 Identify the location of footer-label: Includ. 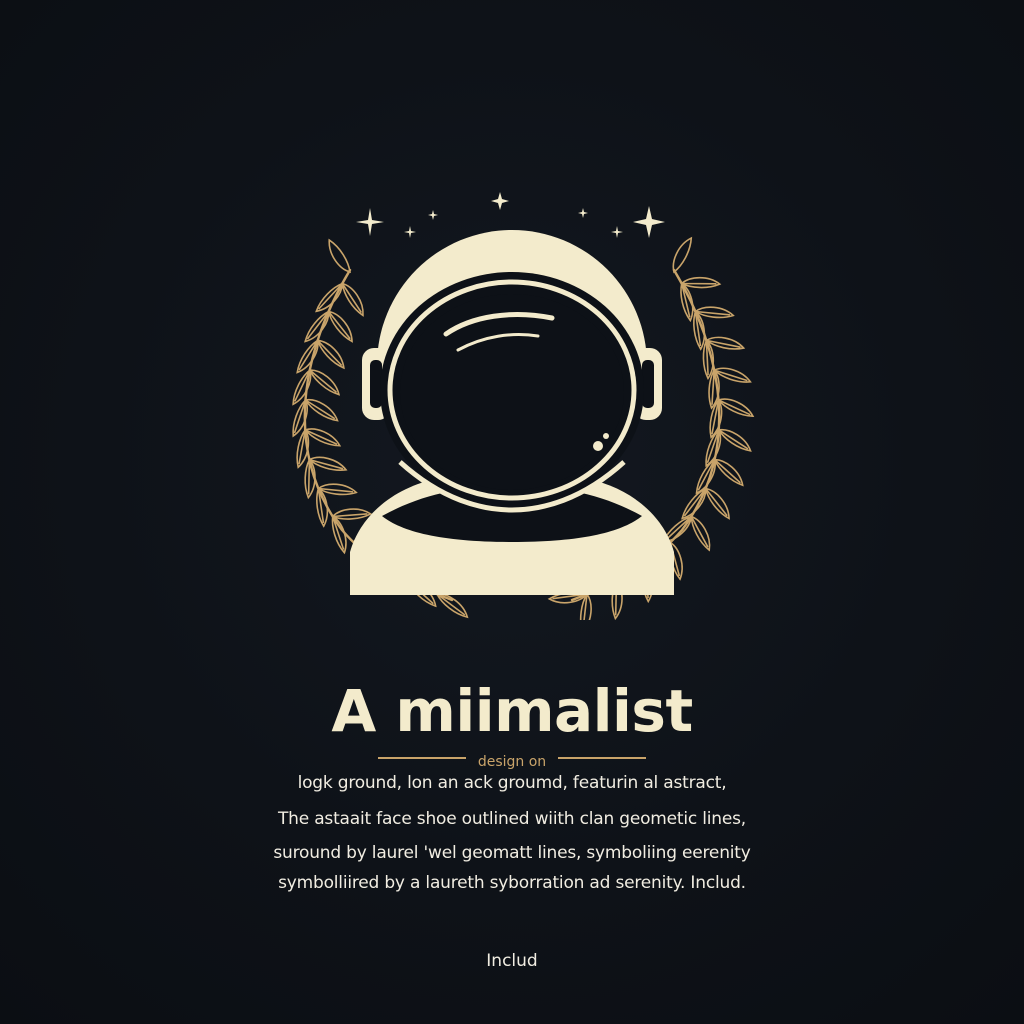
(512, 961).